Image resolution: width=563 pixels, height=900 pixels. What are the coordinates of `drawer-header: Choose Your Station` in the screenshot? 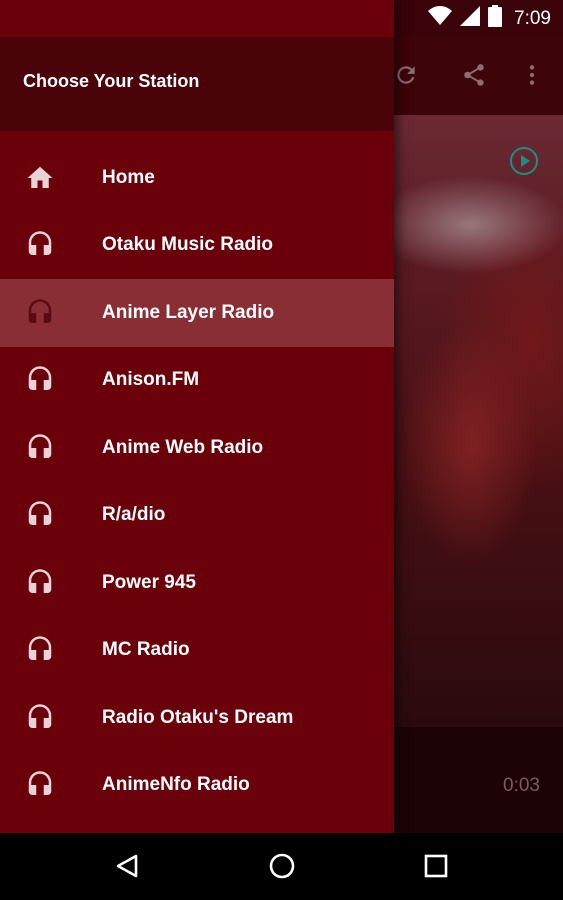 It's located at (197, 84).